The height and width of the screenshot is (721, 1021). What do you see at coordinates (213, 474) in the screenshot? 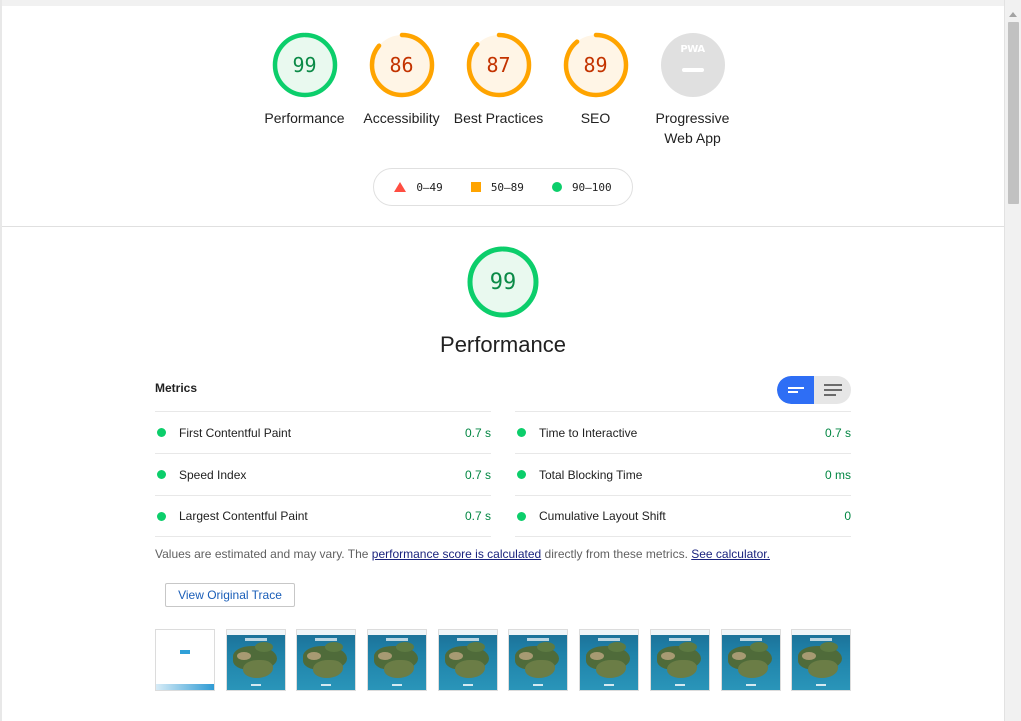
I see `metric-name: Speed Index` at bounding box center [213, 474].